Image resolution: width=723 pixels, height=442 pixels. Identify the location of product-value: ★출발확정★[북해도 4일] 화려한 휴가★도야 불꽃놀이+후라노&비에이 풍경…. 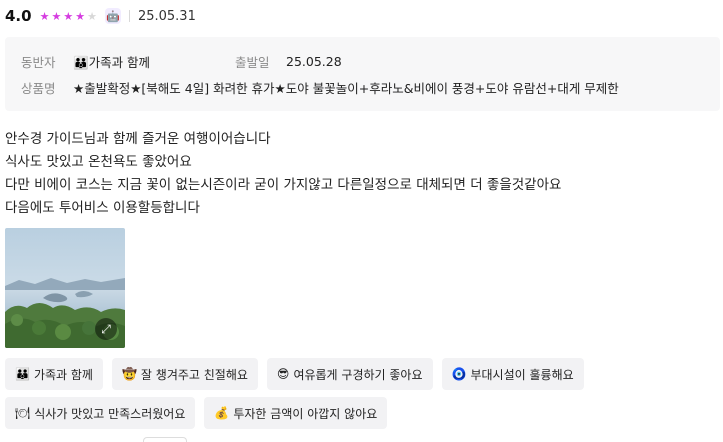
(346, 88).